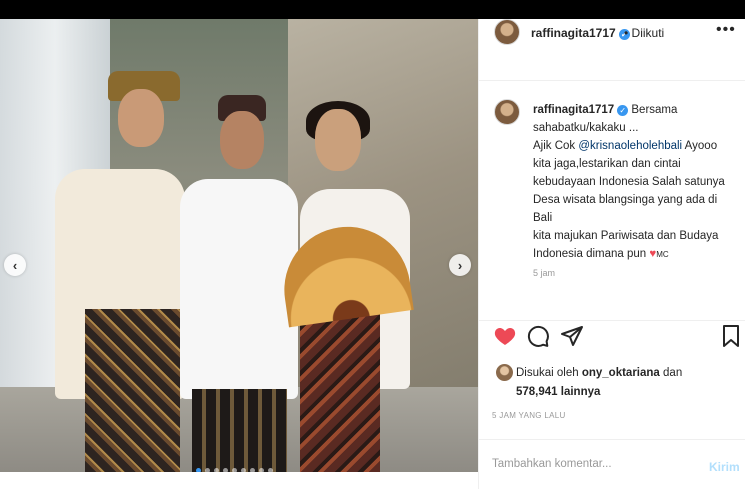 Image resolution: width=745 pixels, height=489 pixels. I want to click on follow-status-text: Diikuti, so click(648, 33).